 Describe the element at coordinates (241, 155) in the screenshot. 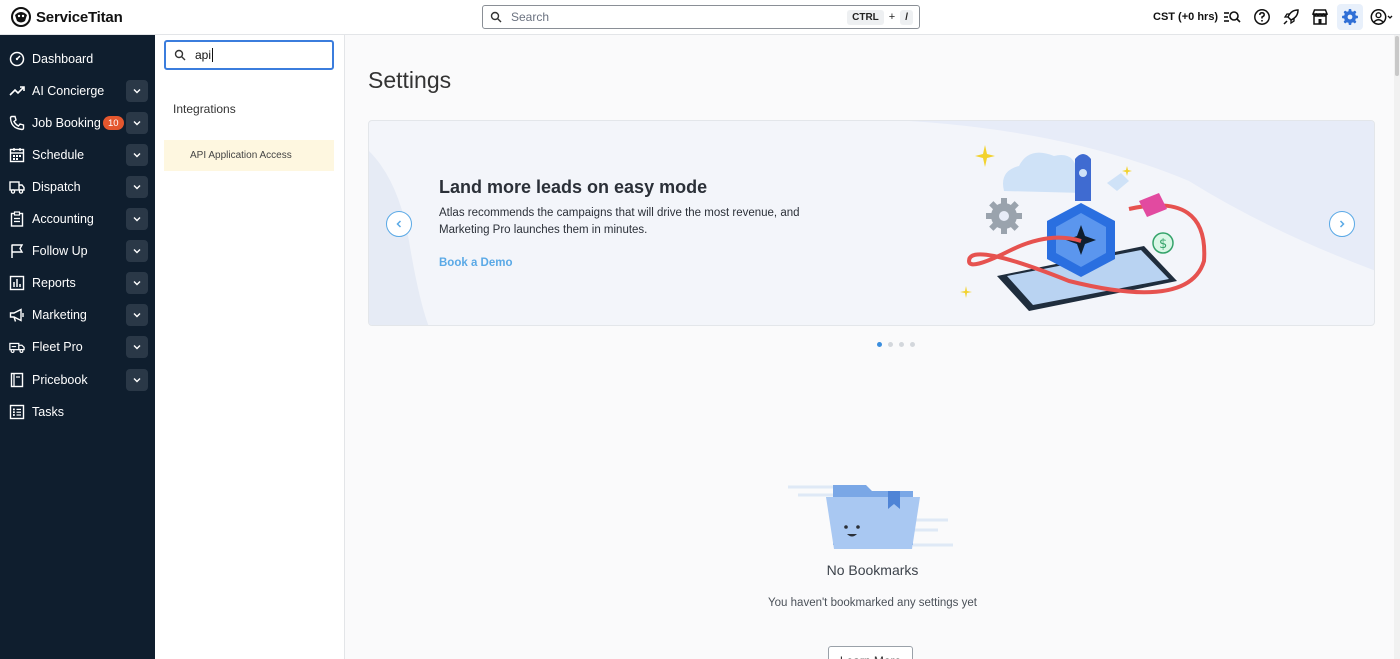

I see `search-result-label: API Application Access` at that location.